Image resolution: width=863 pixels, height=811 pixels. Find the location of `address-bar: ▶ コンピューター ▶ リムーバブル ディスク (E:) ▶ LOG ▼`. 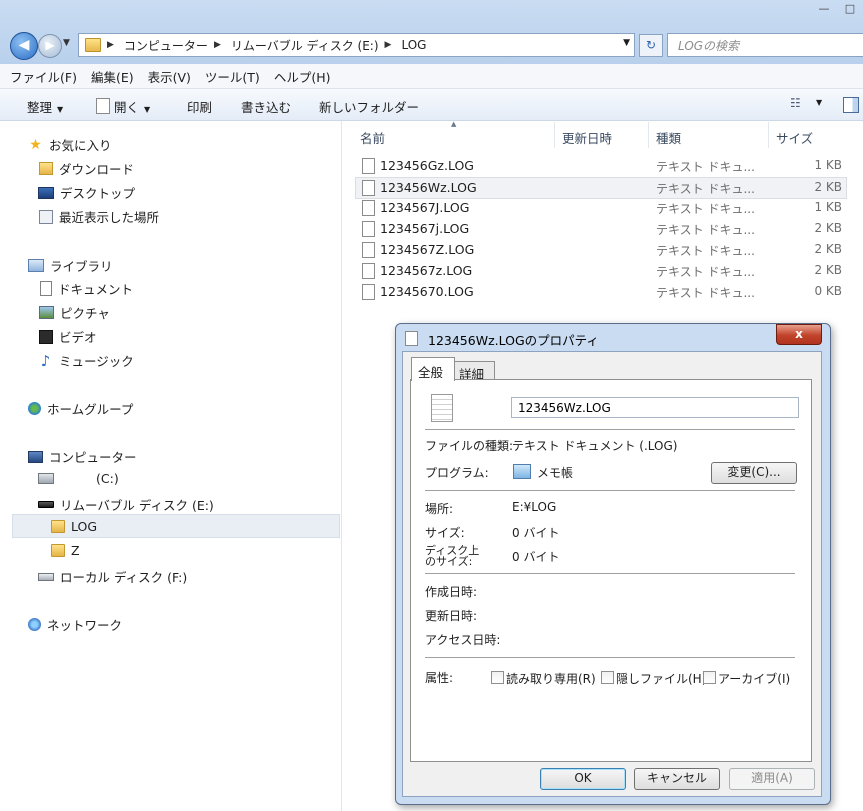

address-bar: ▶ コンピューター ▶ リムーバブル ディスク (E:) ▶ LOG ▼ is located at coordinates (356, 45).